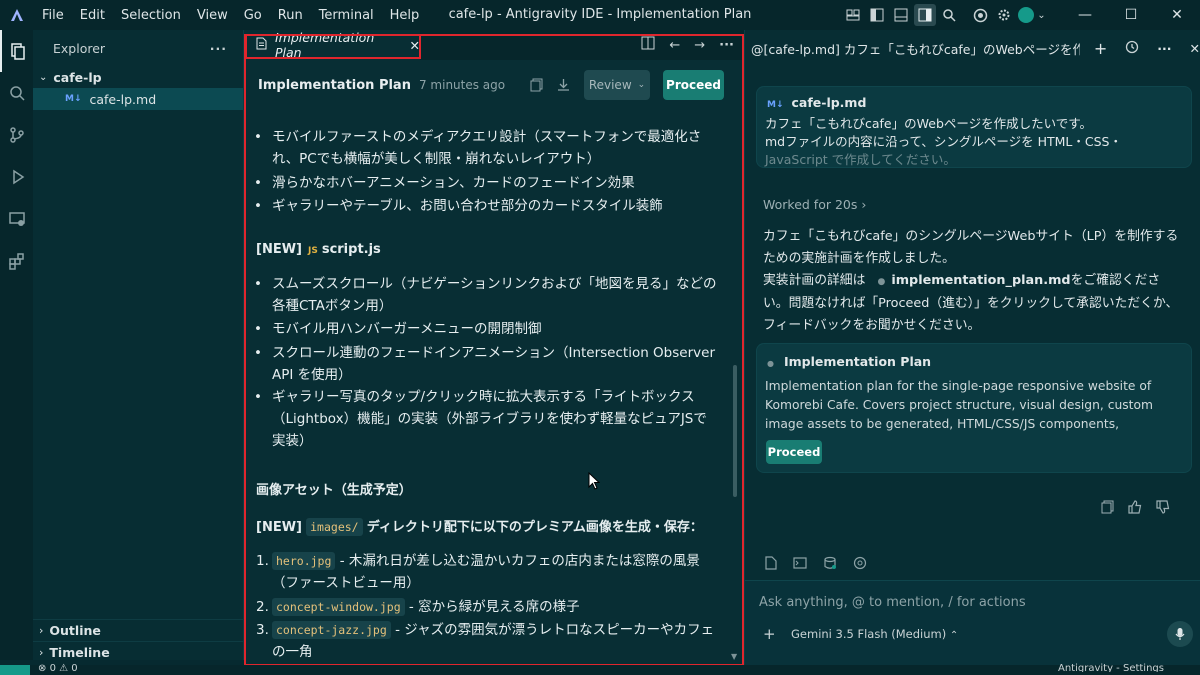 The image size is (1200, 675). What do you see at coordinates (814, 204) in the screenshot?
I see `worked-toggle: Worked for 20s ›` at bounding box center [814, 204].